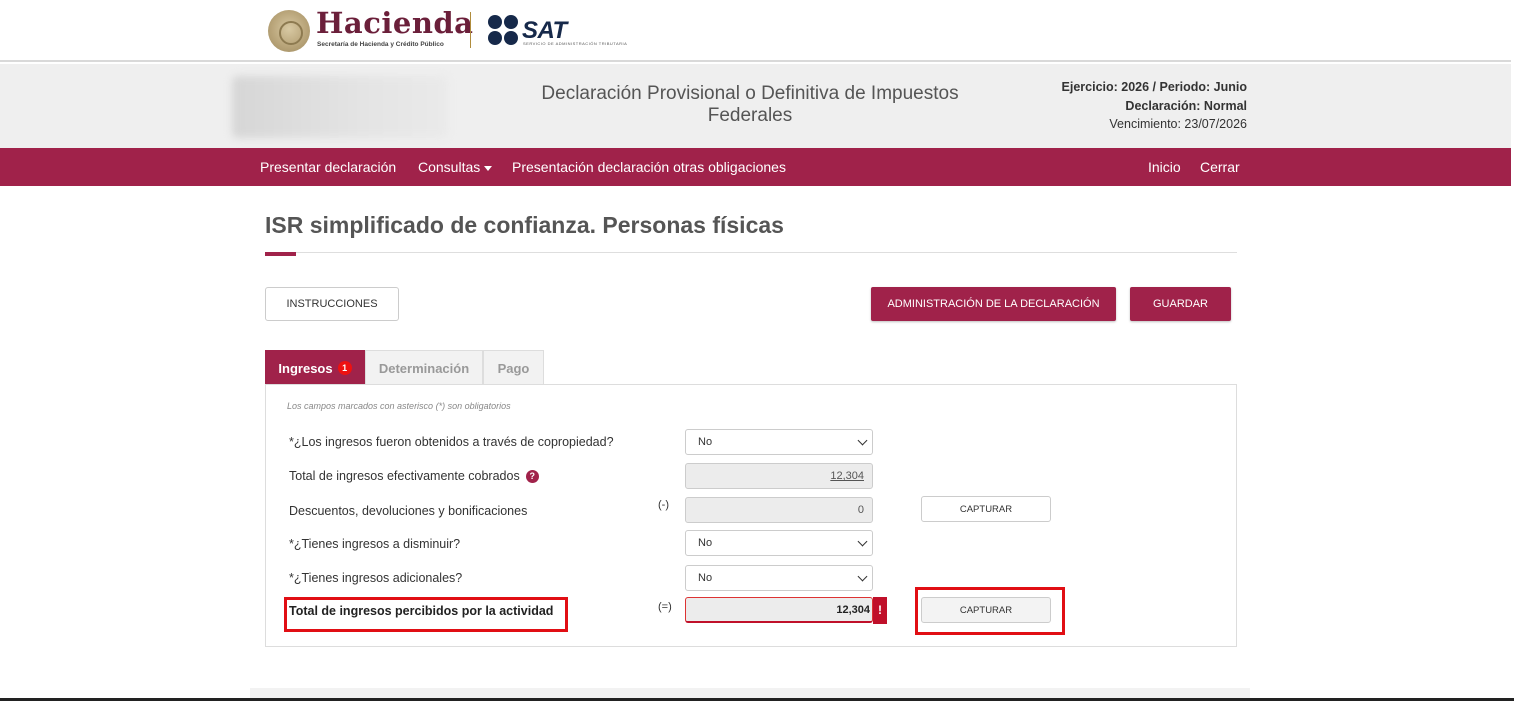  What do you see at coordinates (779, 543) in the screenshot?
I see `ingresos-disminuir-select: No` at bounding box center [779, 543].